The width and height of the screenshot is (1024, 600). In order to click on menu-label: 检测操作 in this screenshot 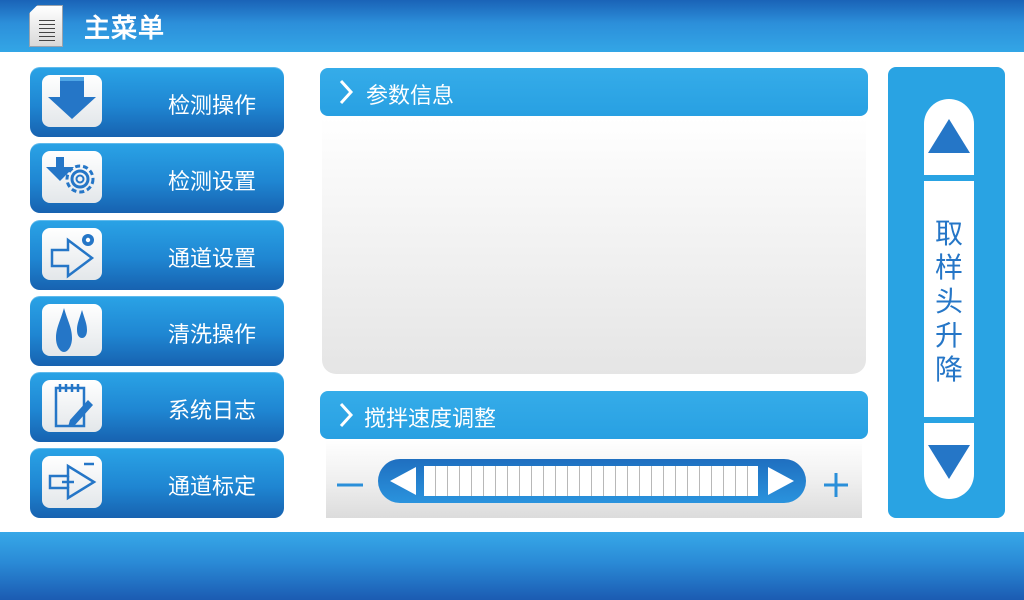, I will do `click(212, 106)`.